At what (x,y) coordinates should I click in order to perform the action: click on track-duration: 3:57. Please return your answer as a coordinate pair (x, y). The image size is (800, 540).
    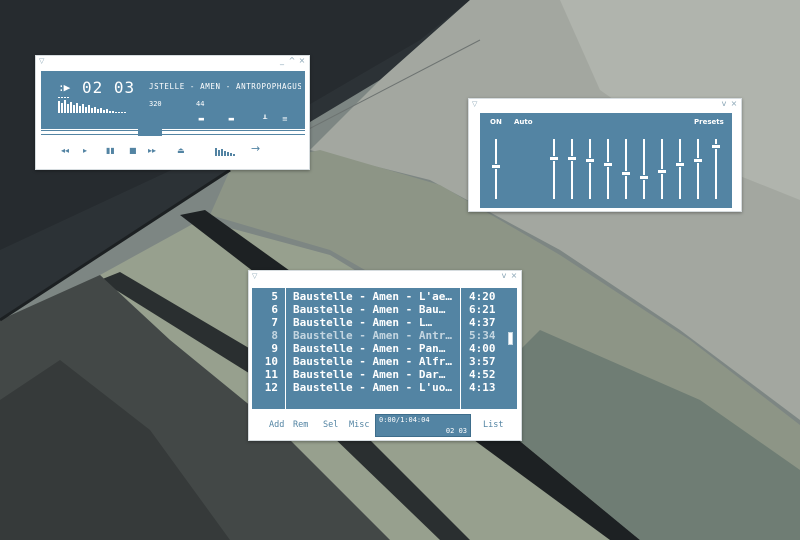
    Looking at the image, I should click on (482, 361).